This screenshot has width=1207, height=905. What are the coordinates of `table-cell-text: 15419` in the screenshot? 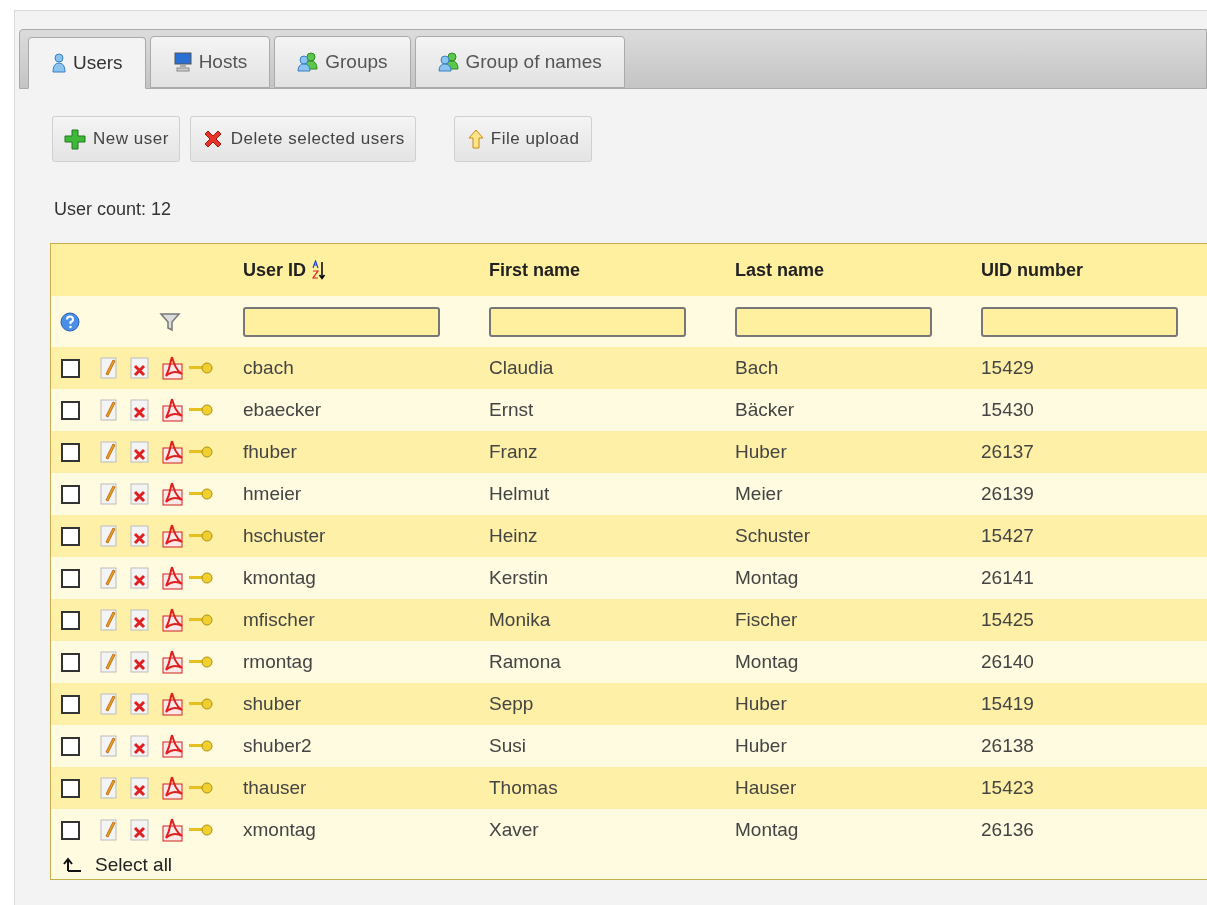 It's located at (1008, 703).